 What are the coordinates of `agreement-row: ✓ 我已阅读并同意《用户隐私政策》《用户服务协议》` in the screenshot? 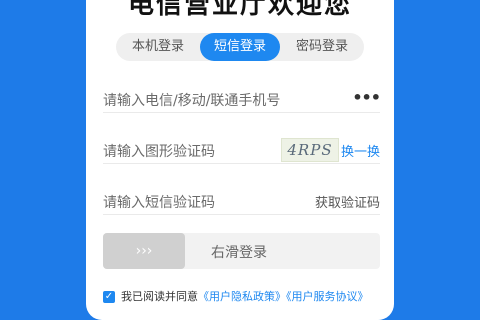 It's located at (236, 296).